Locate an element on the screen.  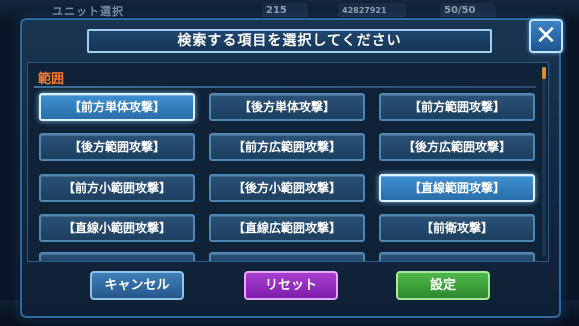
option-line-area-attack: 【直線範囲攻撃】 is located at coordinates (457, 188).